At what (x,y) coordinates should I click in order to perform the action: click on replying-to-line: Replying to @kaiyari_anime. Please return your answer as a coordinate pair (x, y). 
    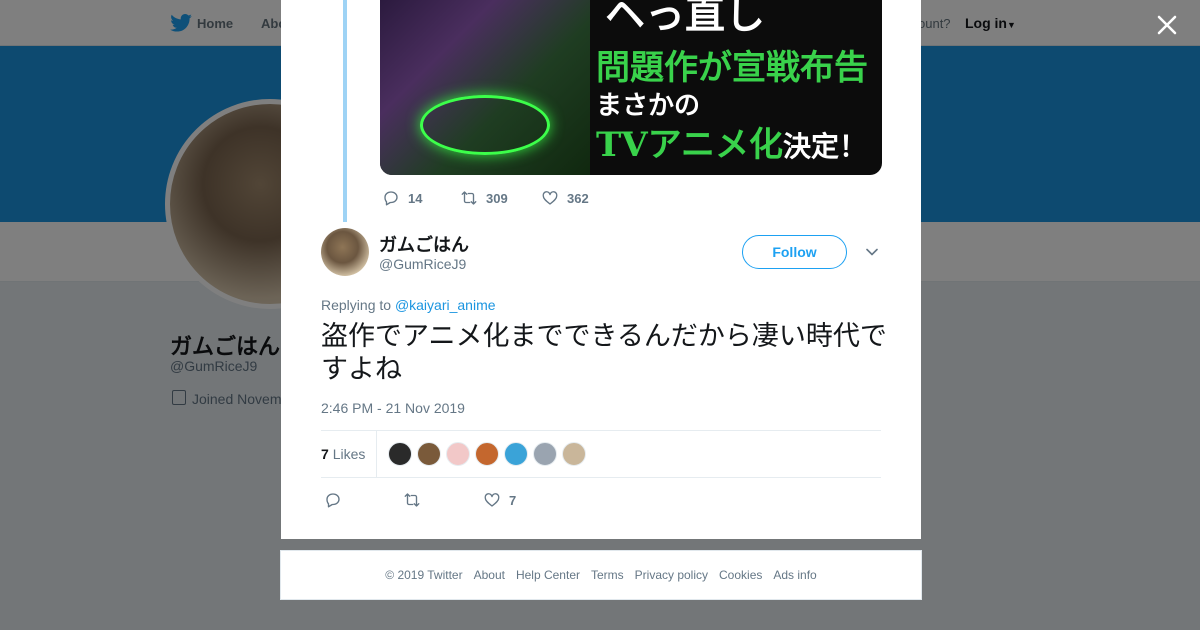
    Looking at the image, I should click on (408, 305).